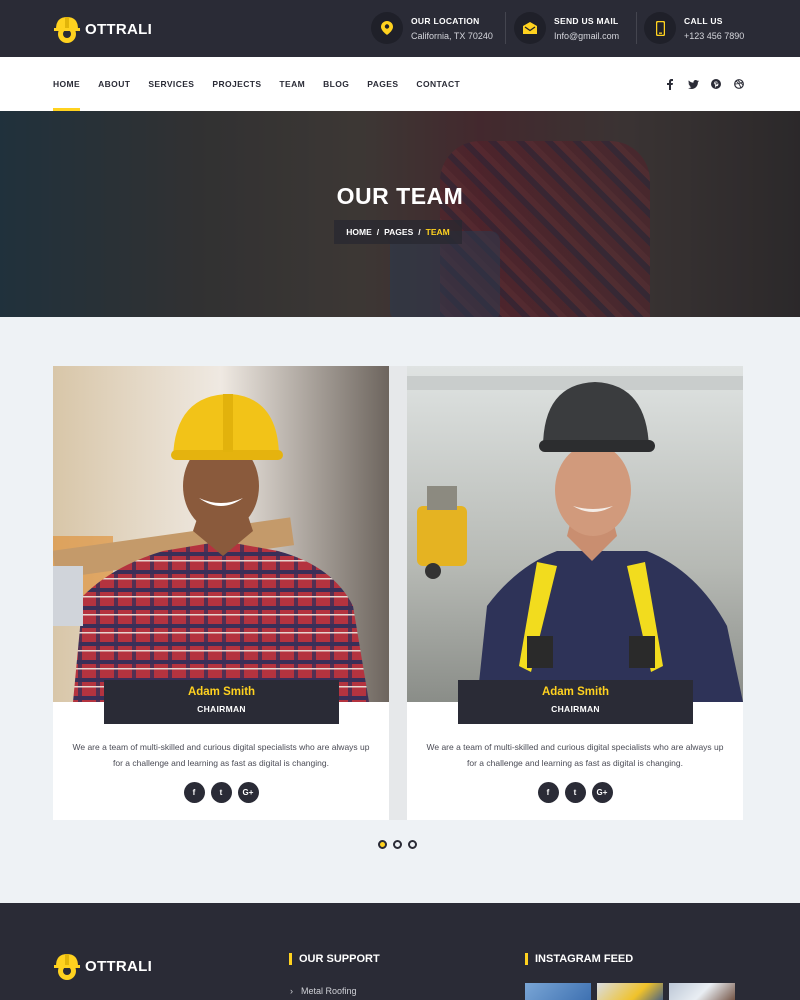 Image resolution: width=800 pixels, height=1000 pixels. I want to click on nav-pages: PAGES, so click(382, 84).